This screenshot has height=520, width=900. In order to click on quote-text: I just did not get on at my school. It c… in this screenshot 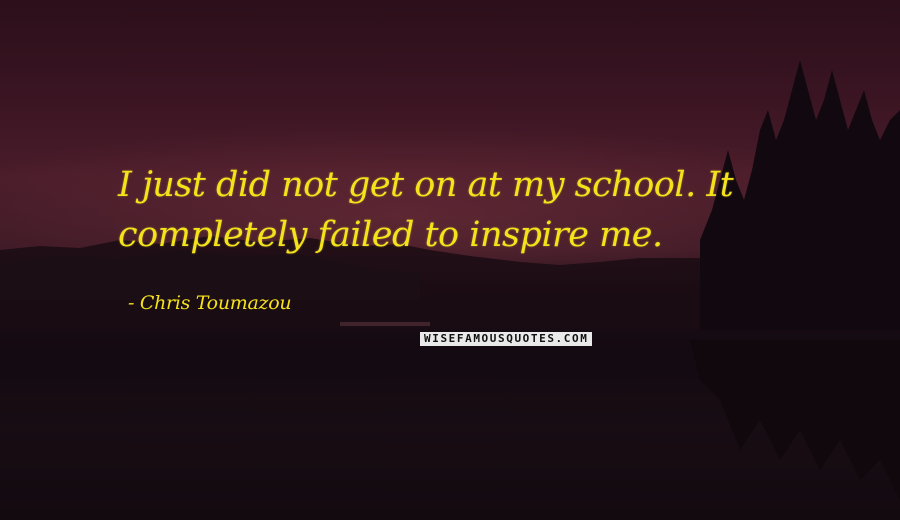, I will do `click(426, 210)`.